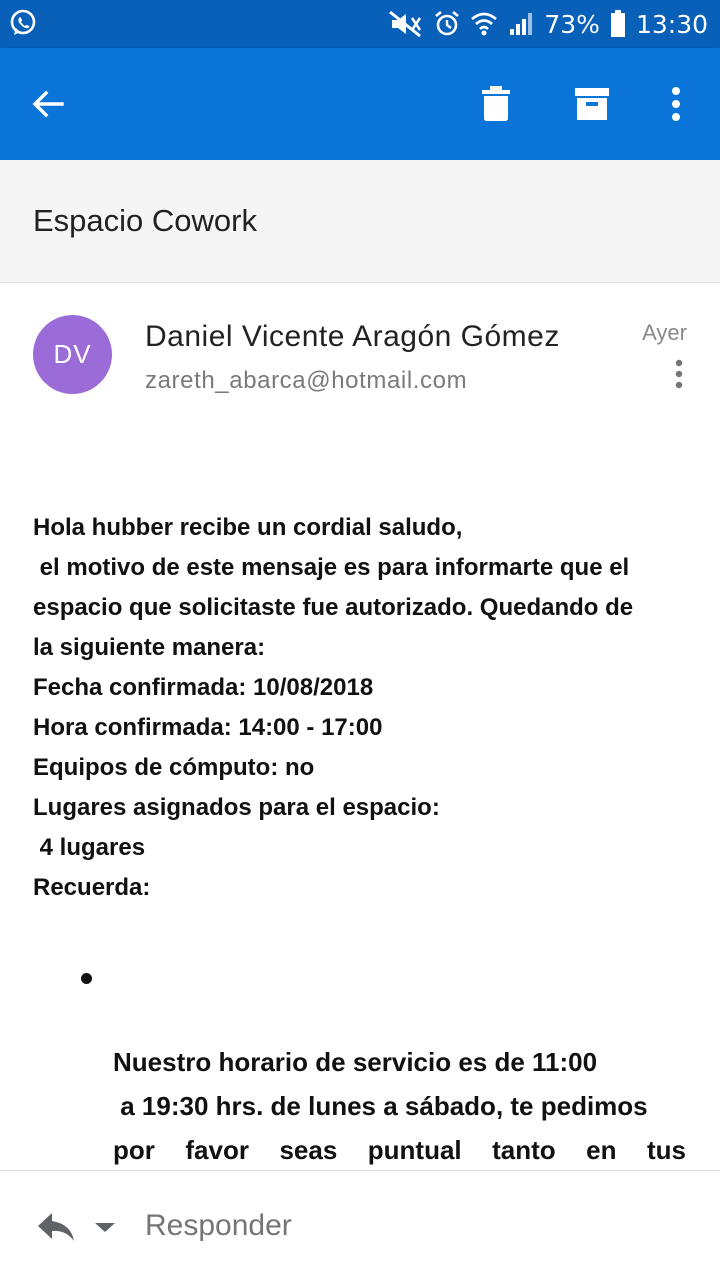 The width and height of the screenshot is (720, 1281). What do you see at coordinates (23, 25) in the screenshot?
I see `whatsapp-icon` at bounding box center [23, 25].